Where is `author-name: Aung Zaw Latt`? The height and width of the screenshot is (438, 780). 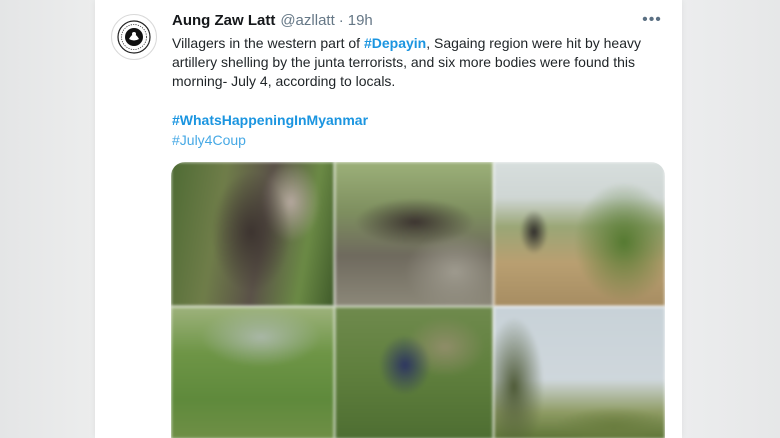
author-name: Aung Zaw Latt is located at coordinates (223, 20).